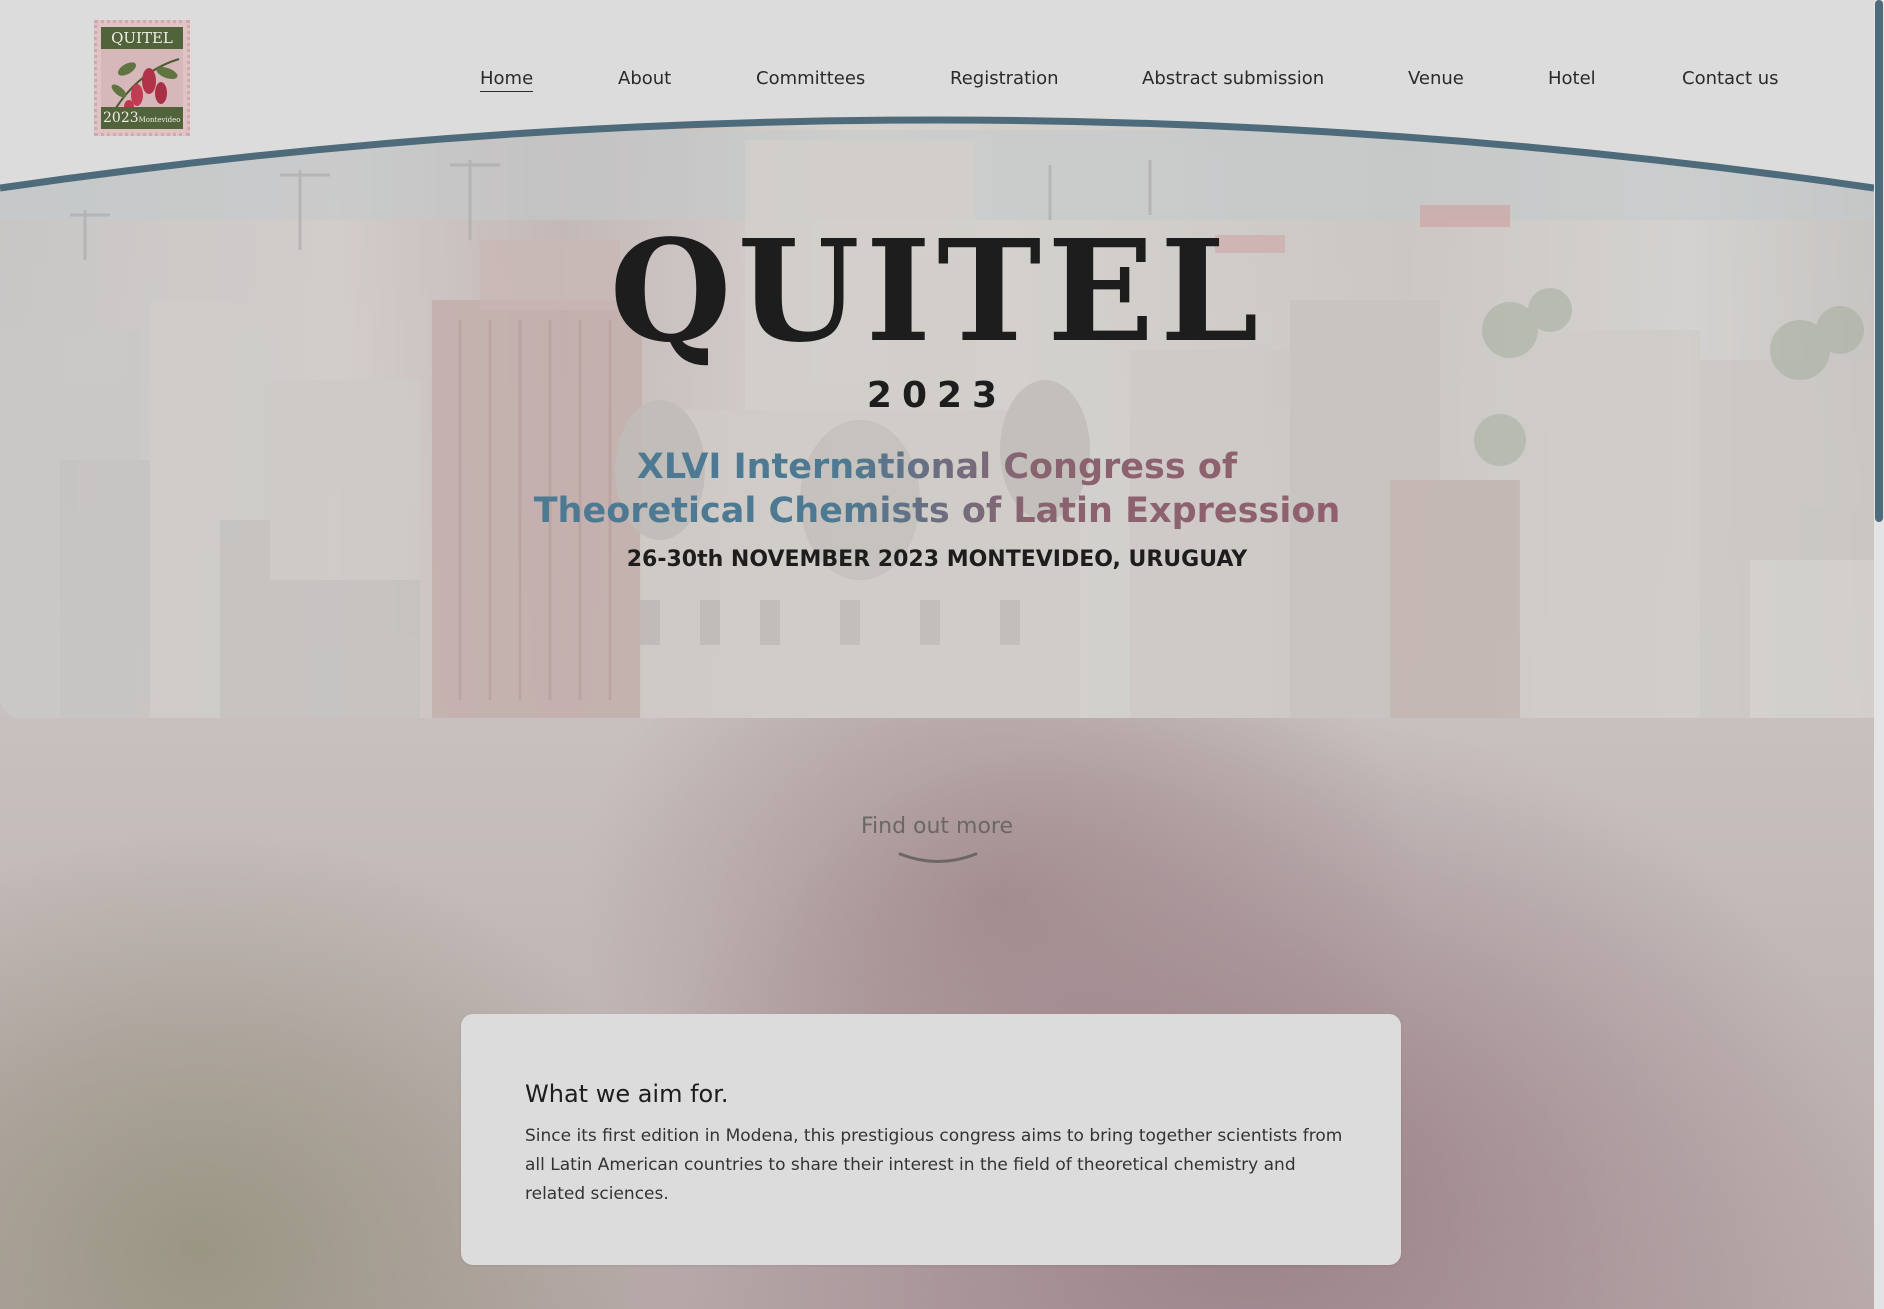 The image size is (1884, 1309). What do you see at coordinates (1233, 78) in the screenshot?
I see `nav-abstract-submission: Abstract submission` at bounding box center [1233, 78].